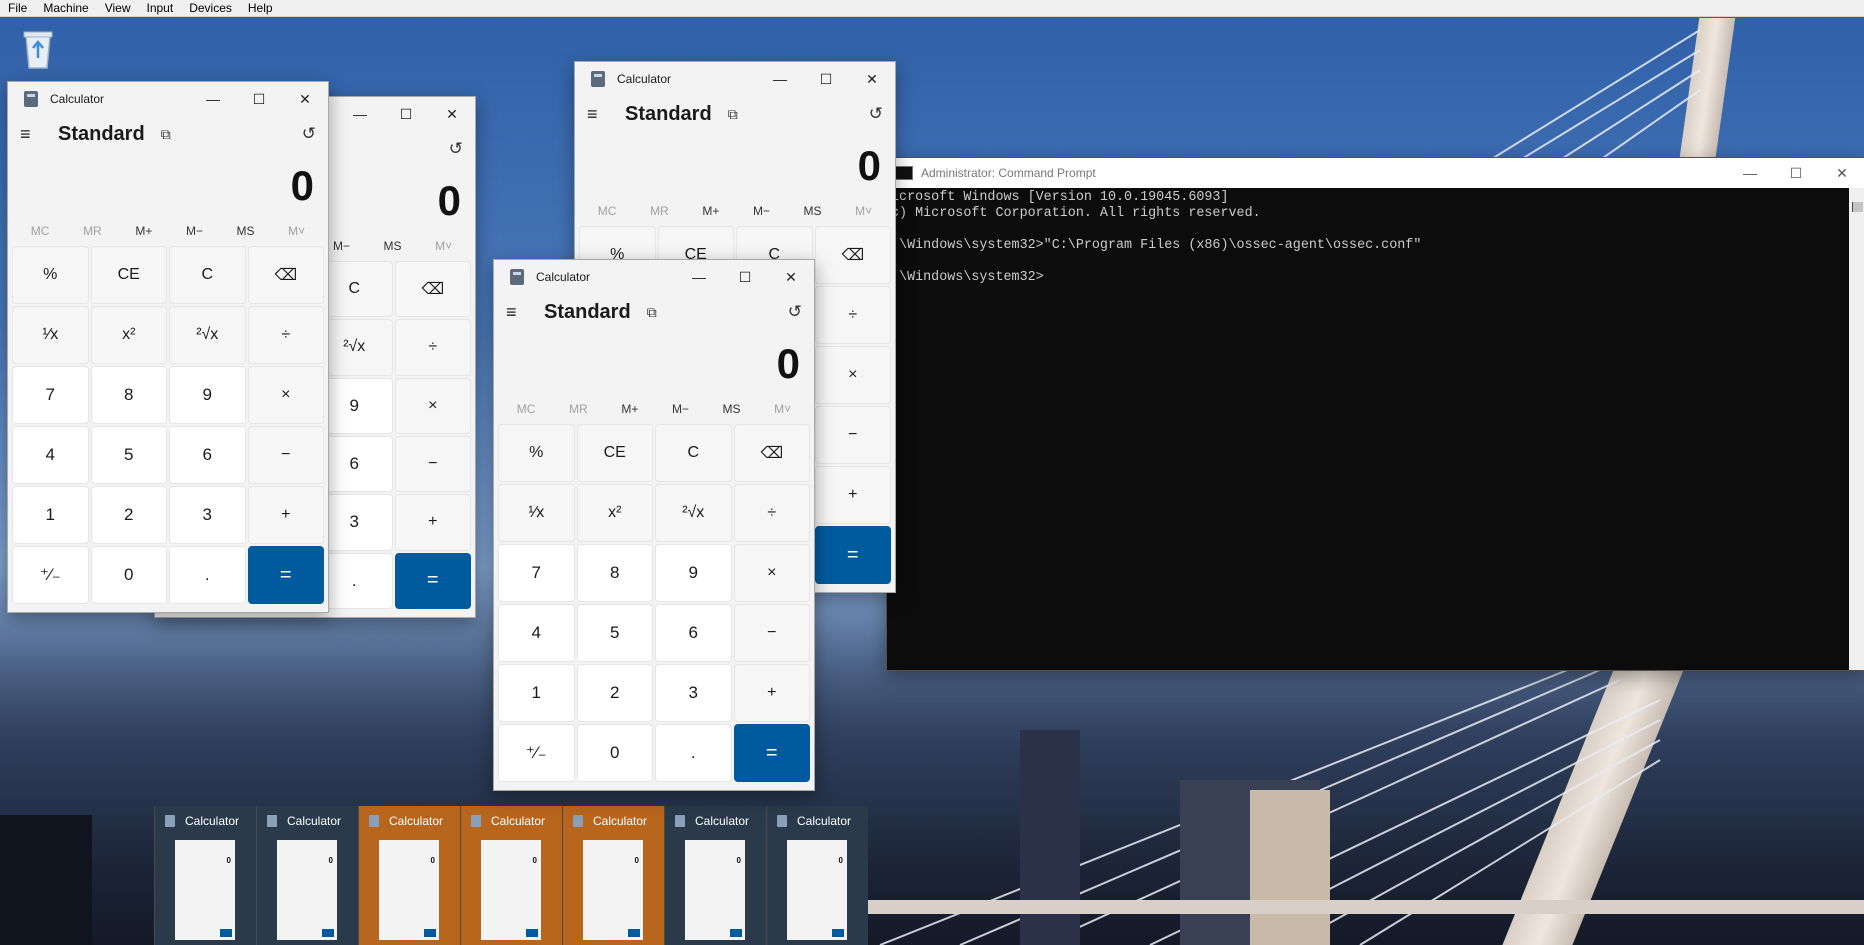  Describe the element at coordinates (813, 211) in the screenshot. I see `memory-button: MS` at that location.